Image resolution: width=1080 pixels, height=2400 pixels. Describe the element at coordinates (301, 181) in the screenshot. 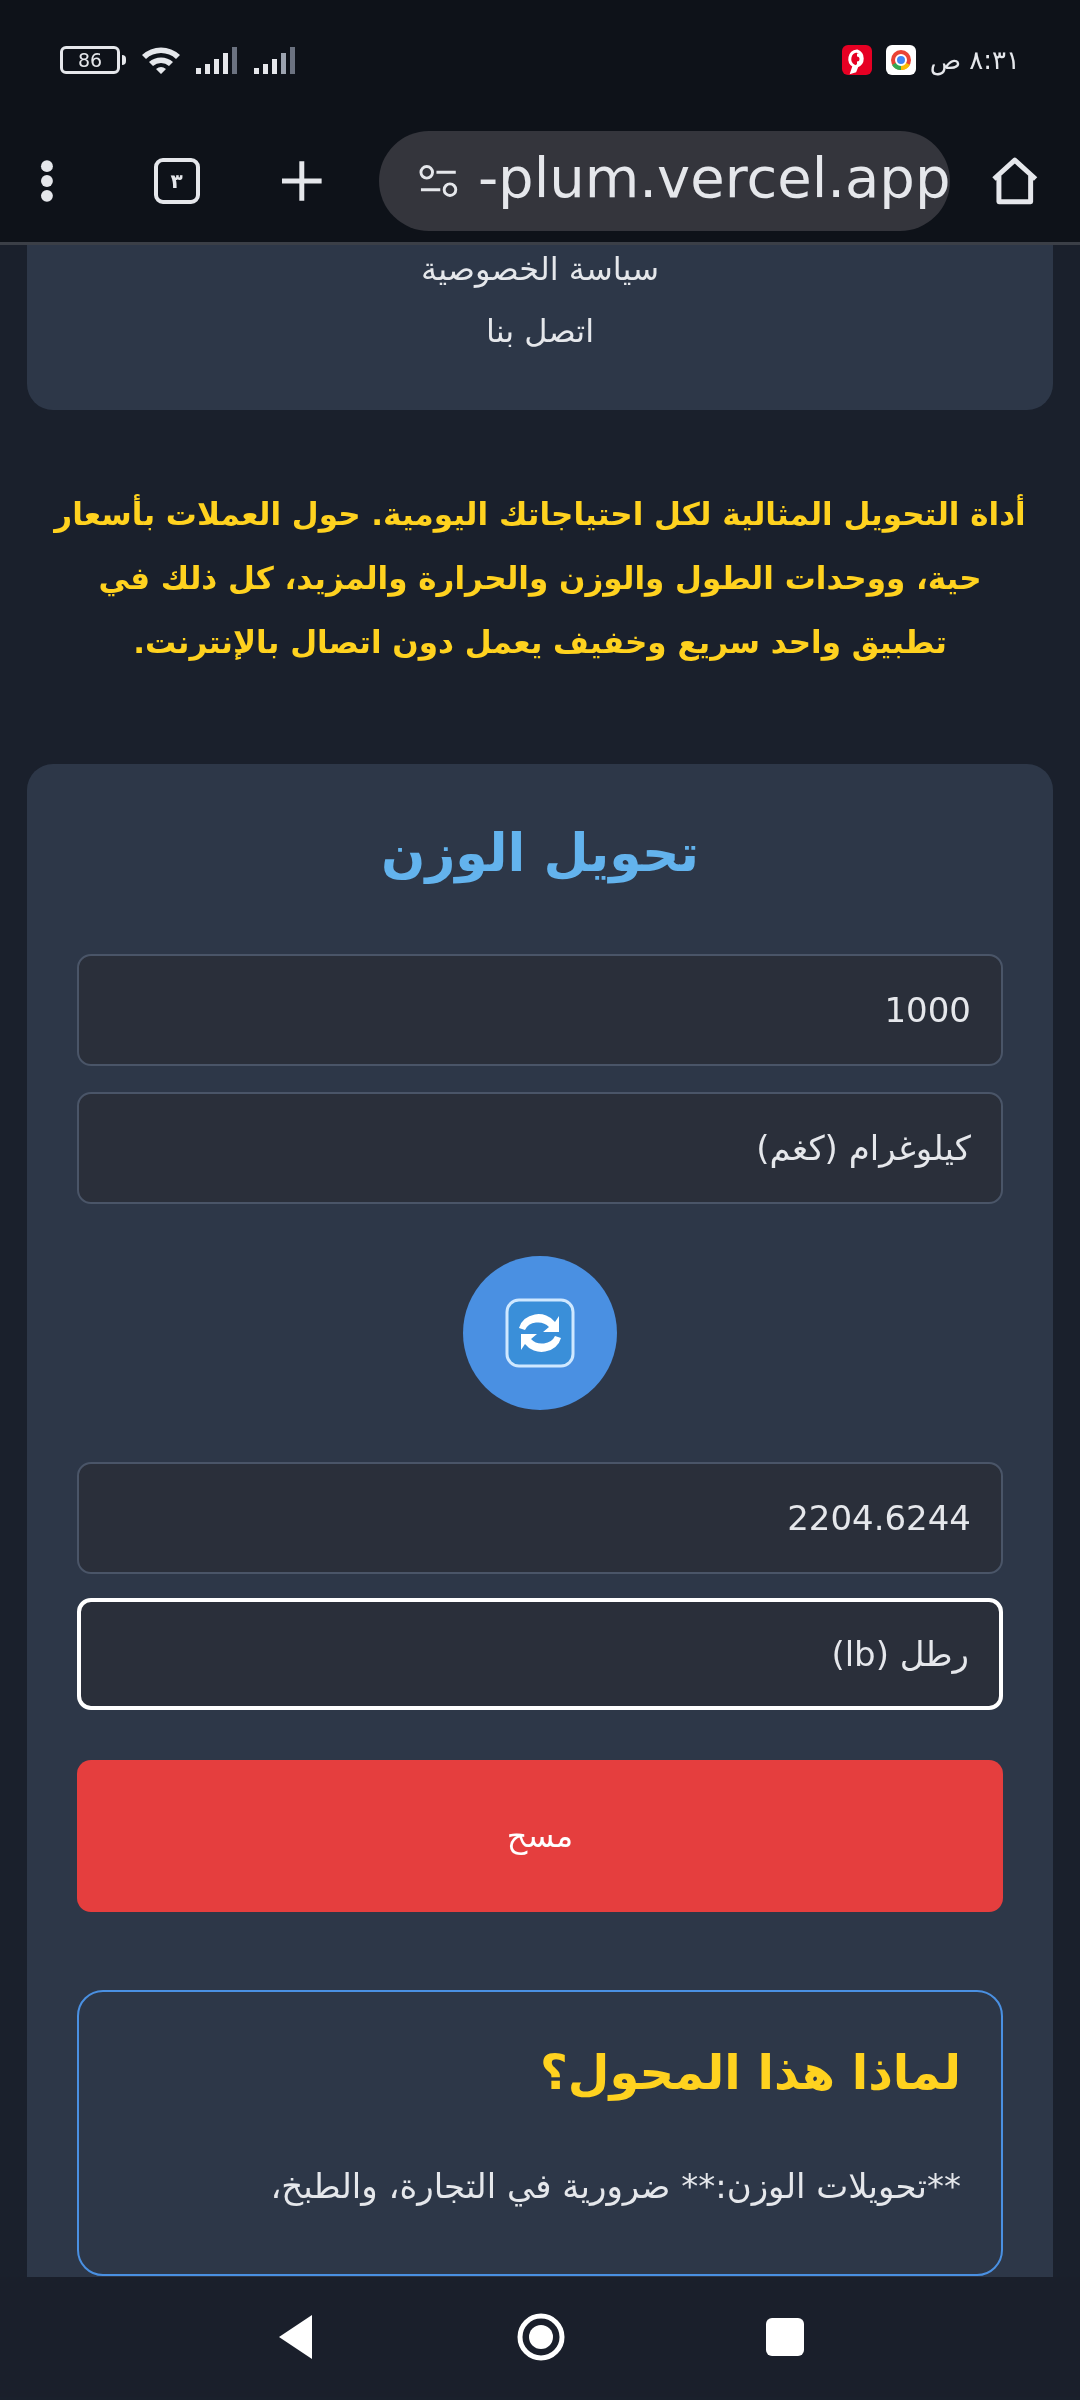

I see `add-icon` at that location.